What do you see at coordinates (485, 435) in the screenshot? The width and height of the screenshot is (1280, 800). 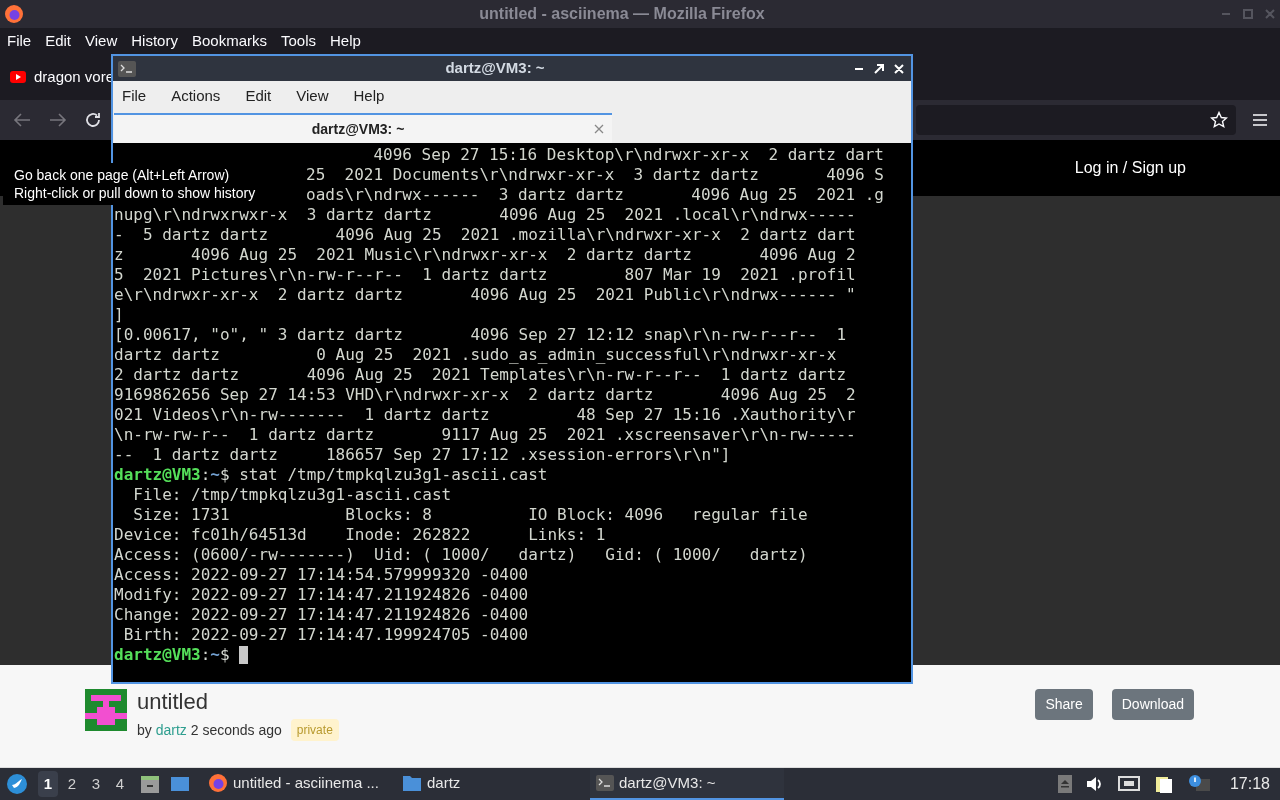 I see `terminal-line: \n-rw-rw-r-- 1 dartz dartz 9117 Aug 25 2021 .xscreensaver\r\n-rw-----` at bounding box center [485, 435].